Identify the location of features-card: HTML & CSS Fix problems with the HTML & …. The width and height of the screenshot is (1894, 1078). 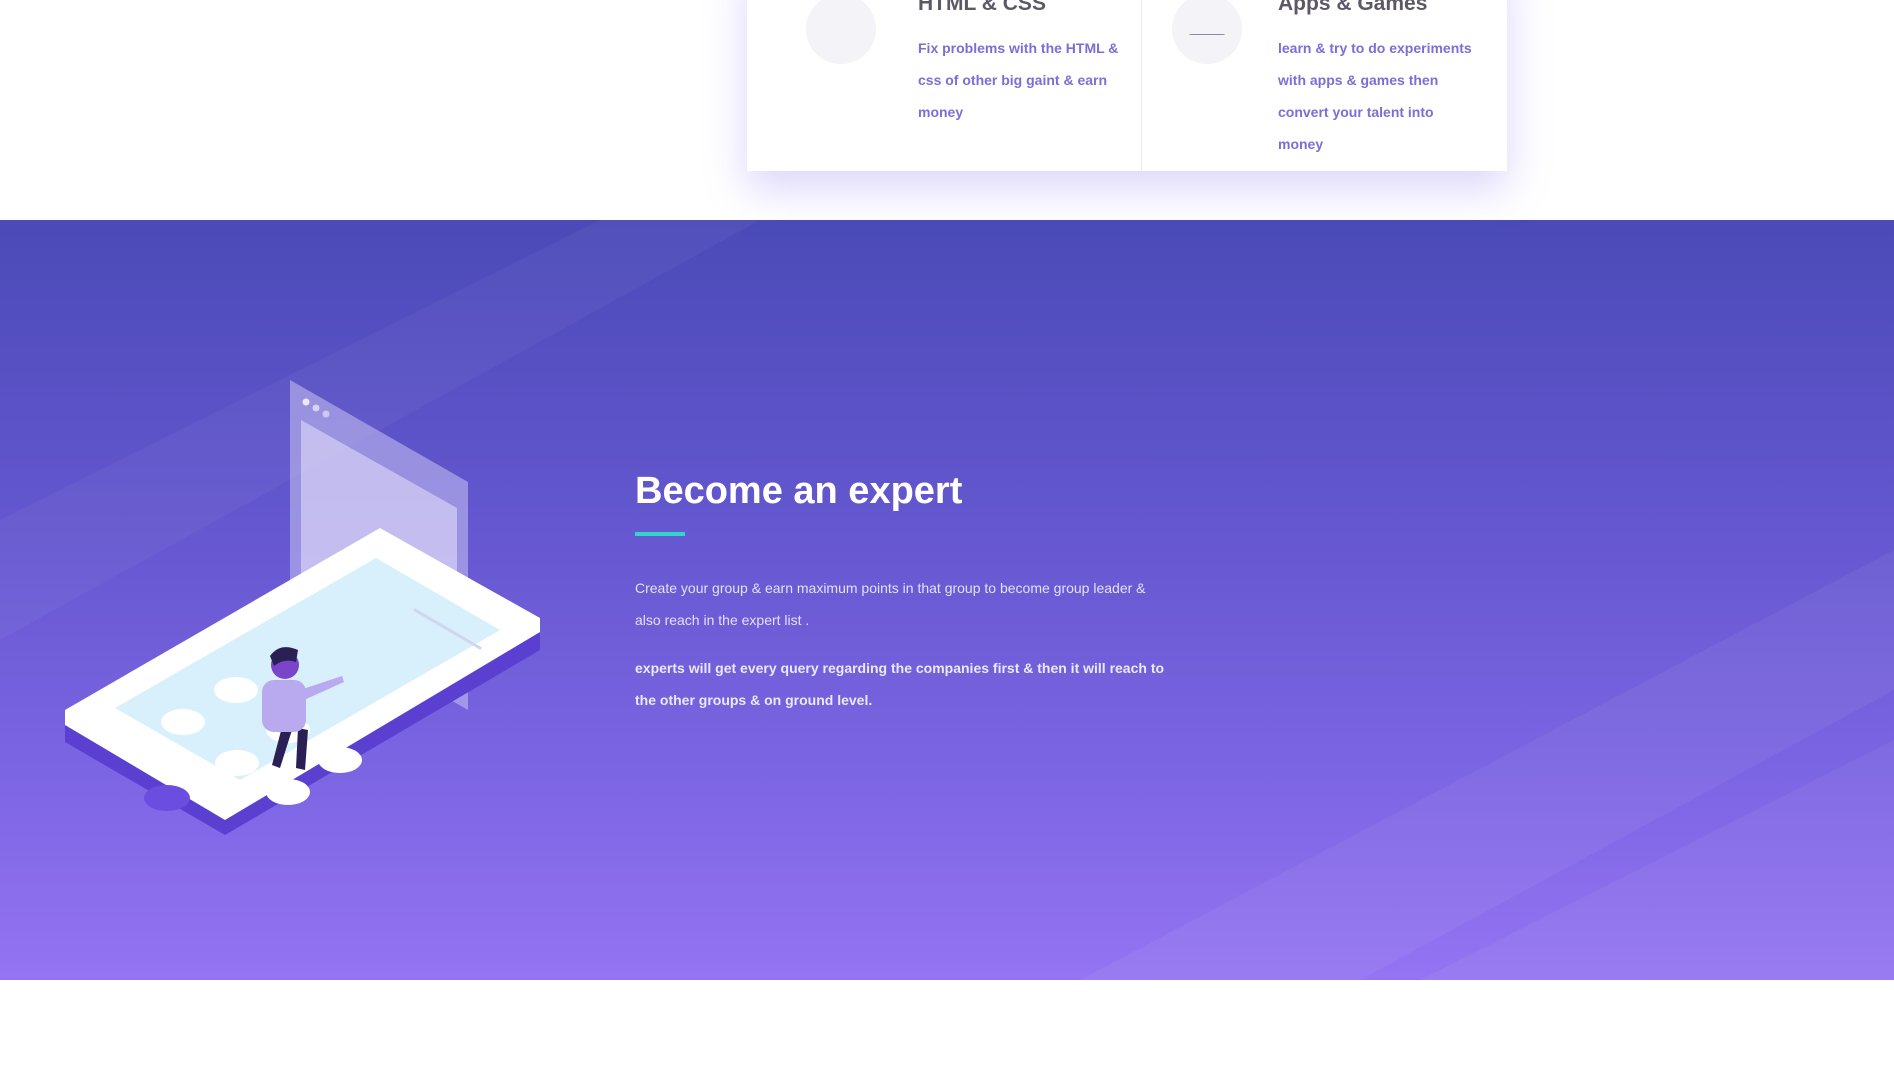
(1127, 85).